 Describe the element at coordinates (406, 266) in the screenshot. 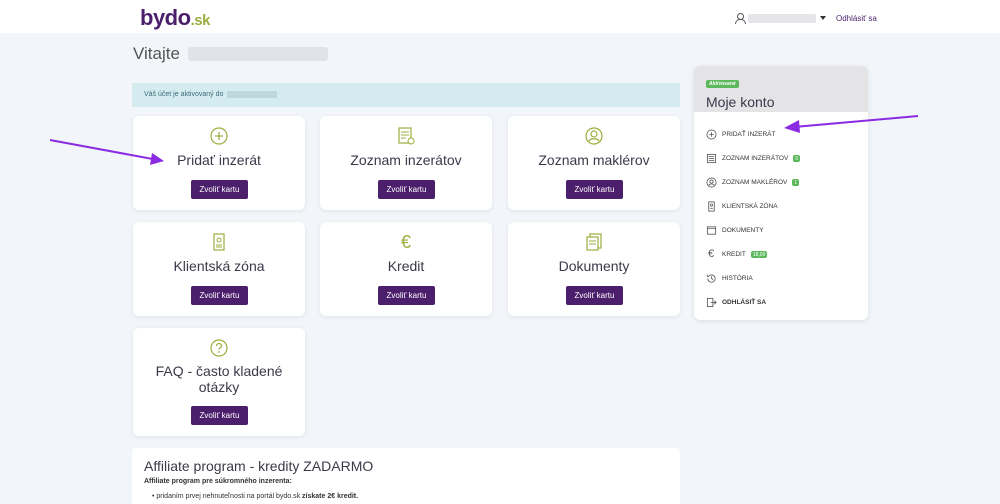

I see `card-title: Kredit` at that location.